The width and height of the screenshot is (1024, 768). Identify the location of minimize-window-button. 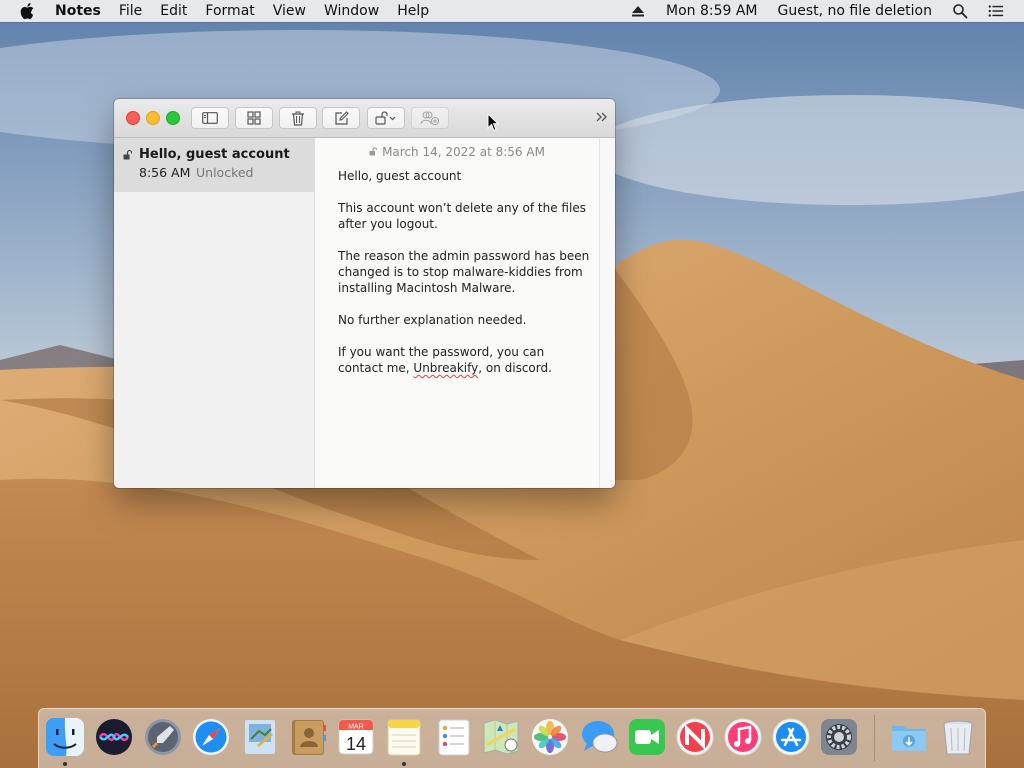
(153, 118).